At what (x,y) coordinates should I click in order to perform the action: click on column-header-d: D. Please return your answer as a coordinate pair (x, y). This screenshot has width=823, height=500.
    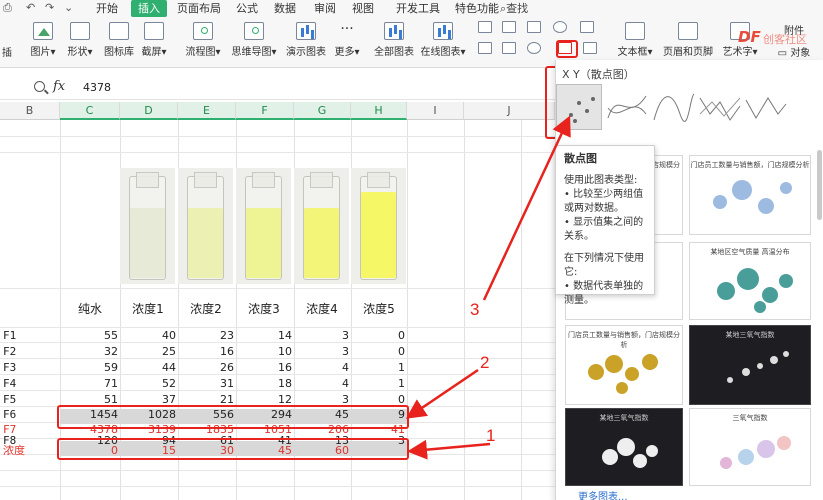
    Looking at the image, I should click on (149, 111).